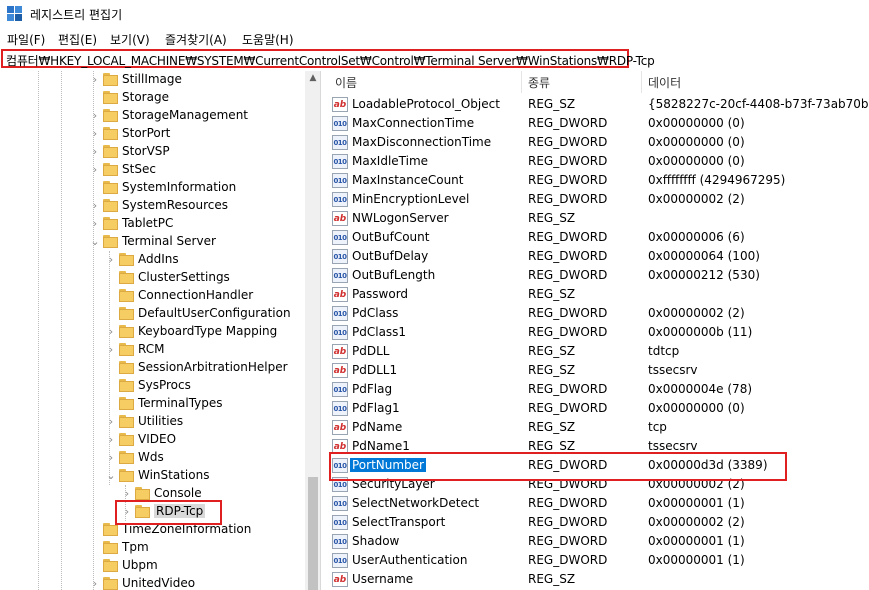 The image size is (869, 590). I want to click on tree-item: Ubpm, so click(152, 566).